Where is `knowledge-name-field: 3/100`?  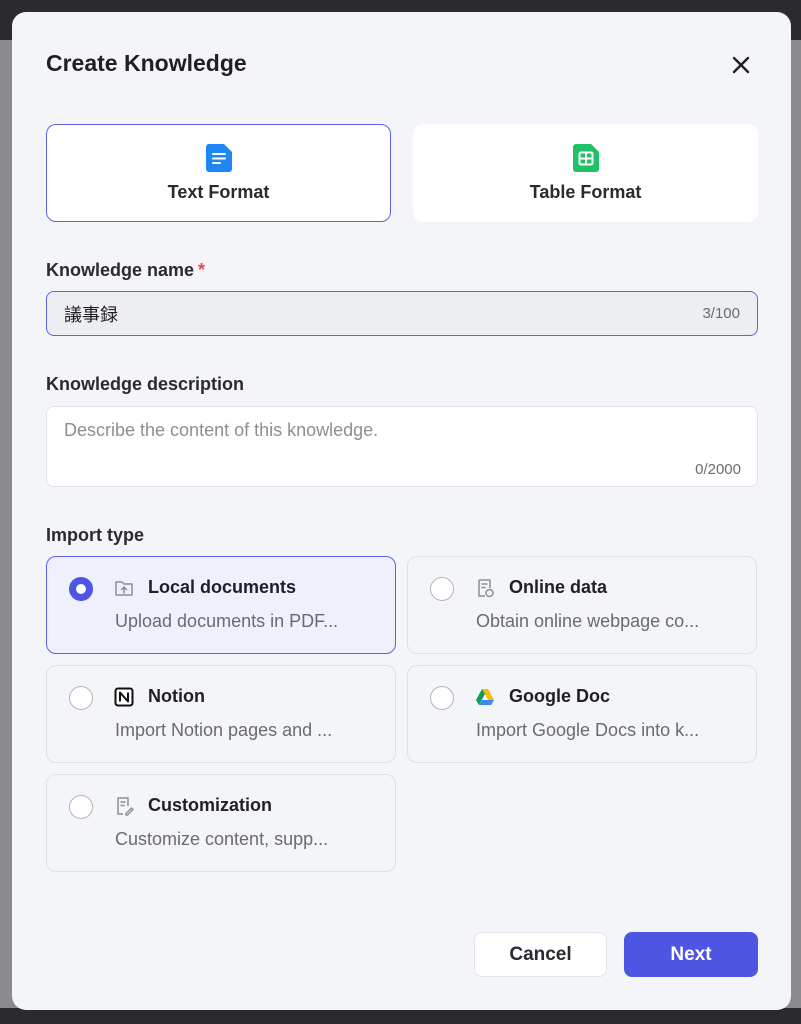
knowledge-name-field: 3/100 is located at coordinates (402, 313).